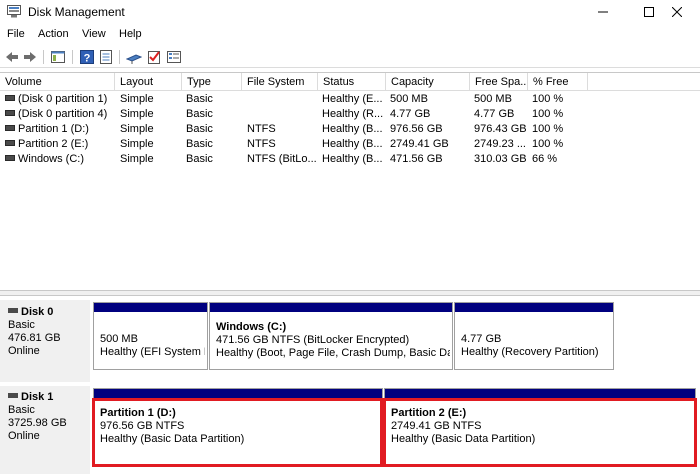  Describe the element at coordinates (148, 82) in the screenshot. I see `column-header-layout: Layout` at that location.